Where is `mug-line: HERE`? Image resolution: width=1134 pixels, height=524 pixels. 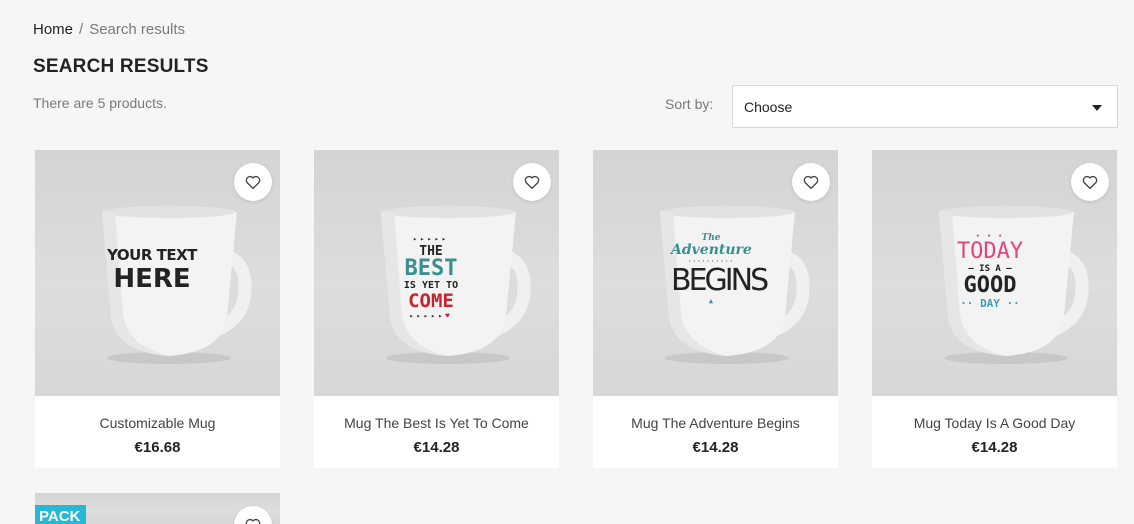
mug-line: HERE is located at coordinates (152, 279).